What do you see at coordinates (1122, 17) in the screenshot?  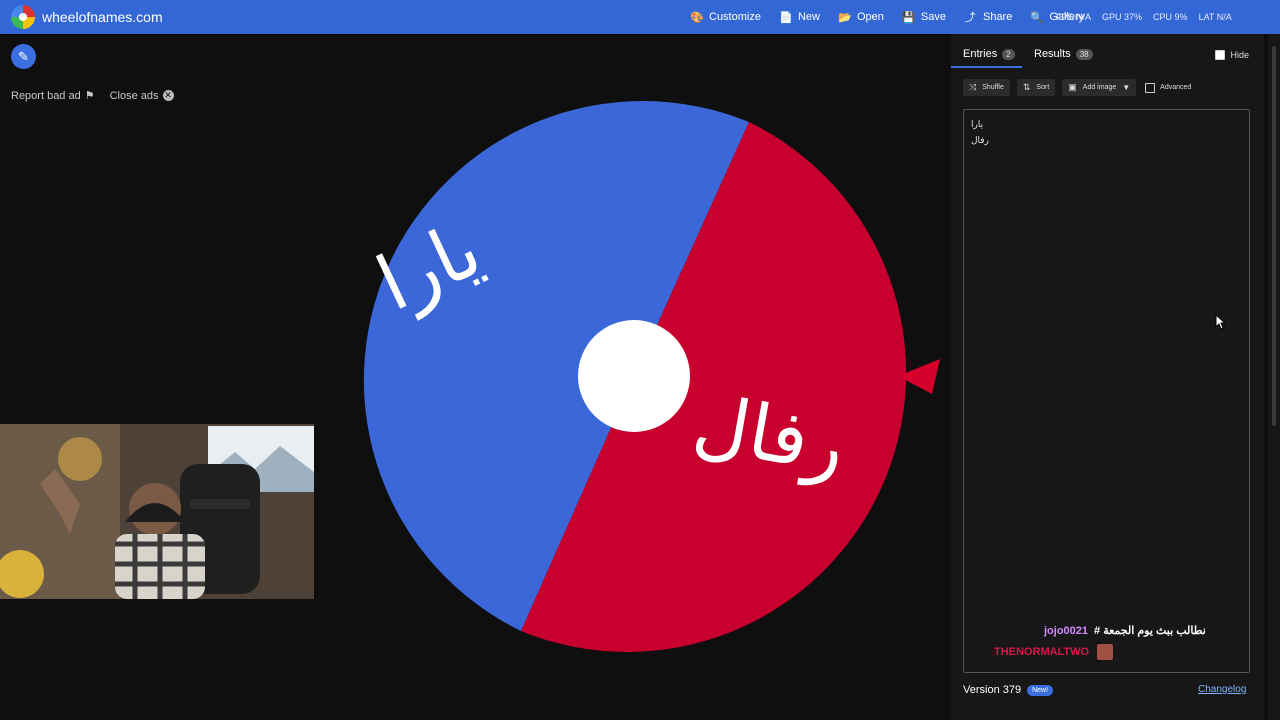 I see `stat-readout: GPU 37%` at bounding box center [1122, 17].